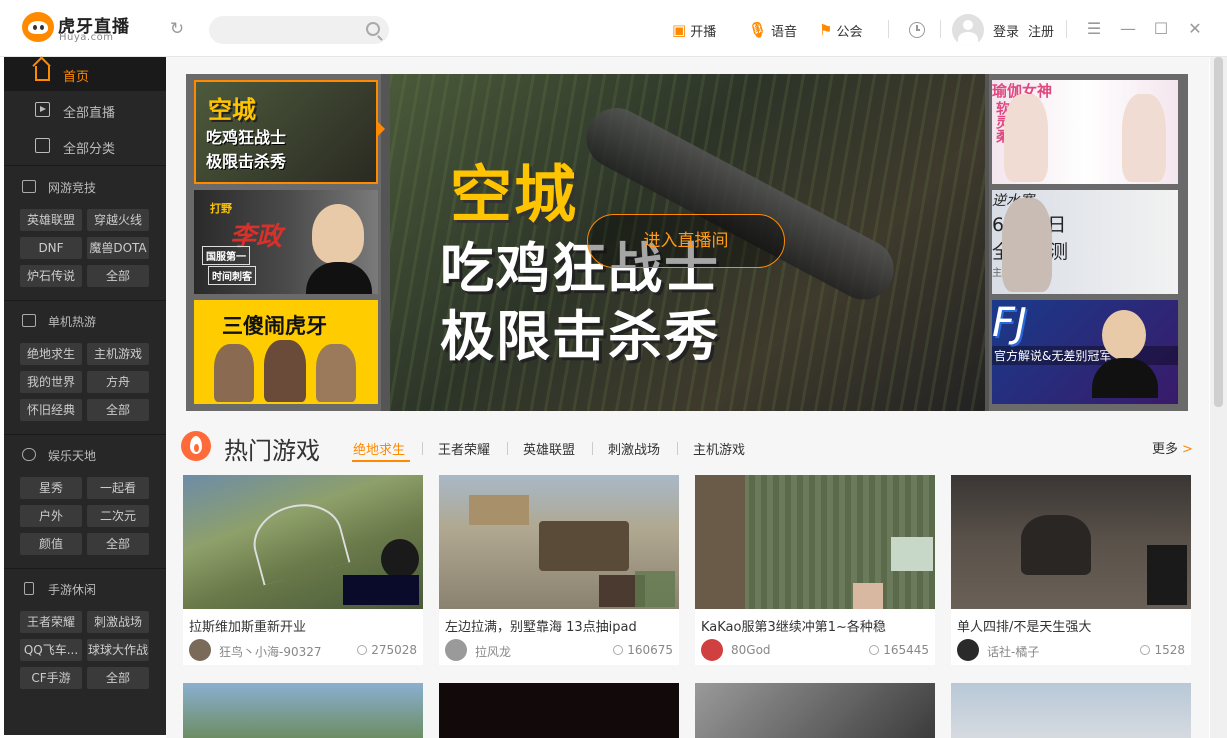 The width and height of the screenshot is (1227, 738). What do you see at coordinates (849, 32) in the screenshot?
I see `guild-label: 公会` at bounding box center [849, 32].